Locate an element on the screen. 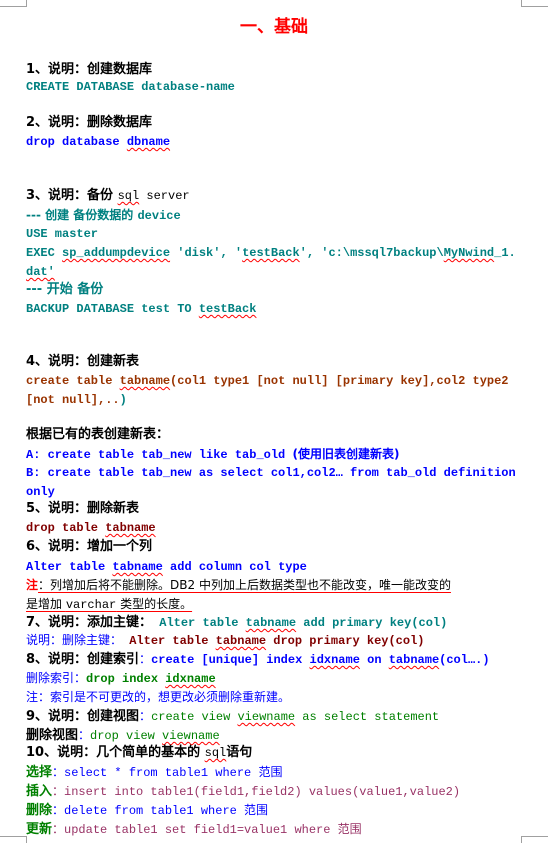 This screenshot has width=548, height=843. heading-text: 8、说明：创建索引 is located at coordinates (83, 659).